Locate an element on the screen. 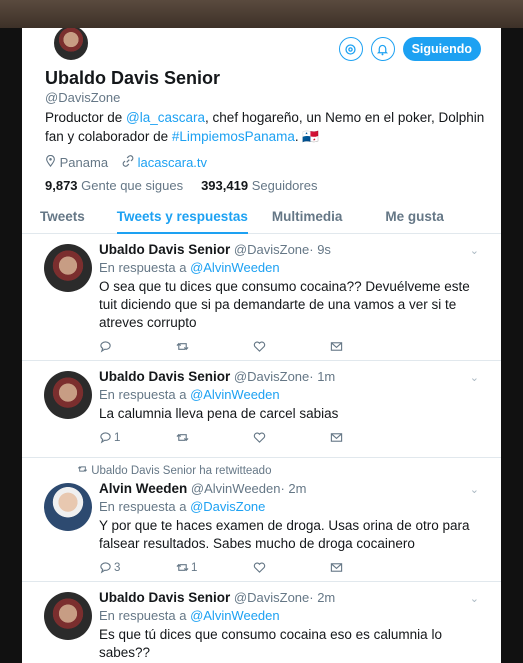 Image resolution: width=523 pixels, height=663 pixels. tweet-text: La calumnia lleva pena de carcel sabias is located at coordinates (219, 413).